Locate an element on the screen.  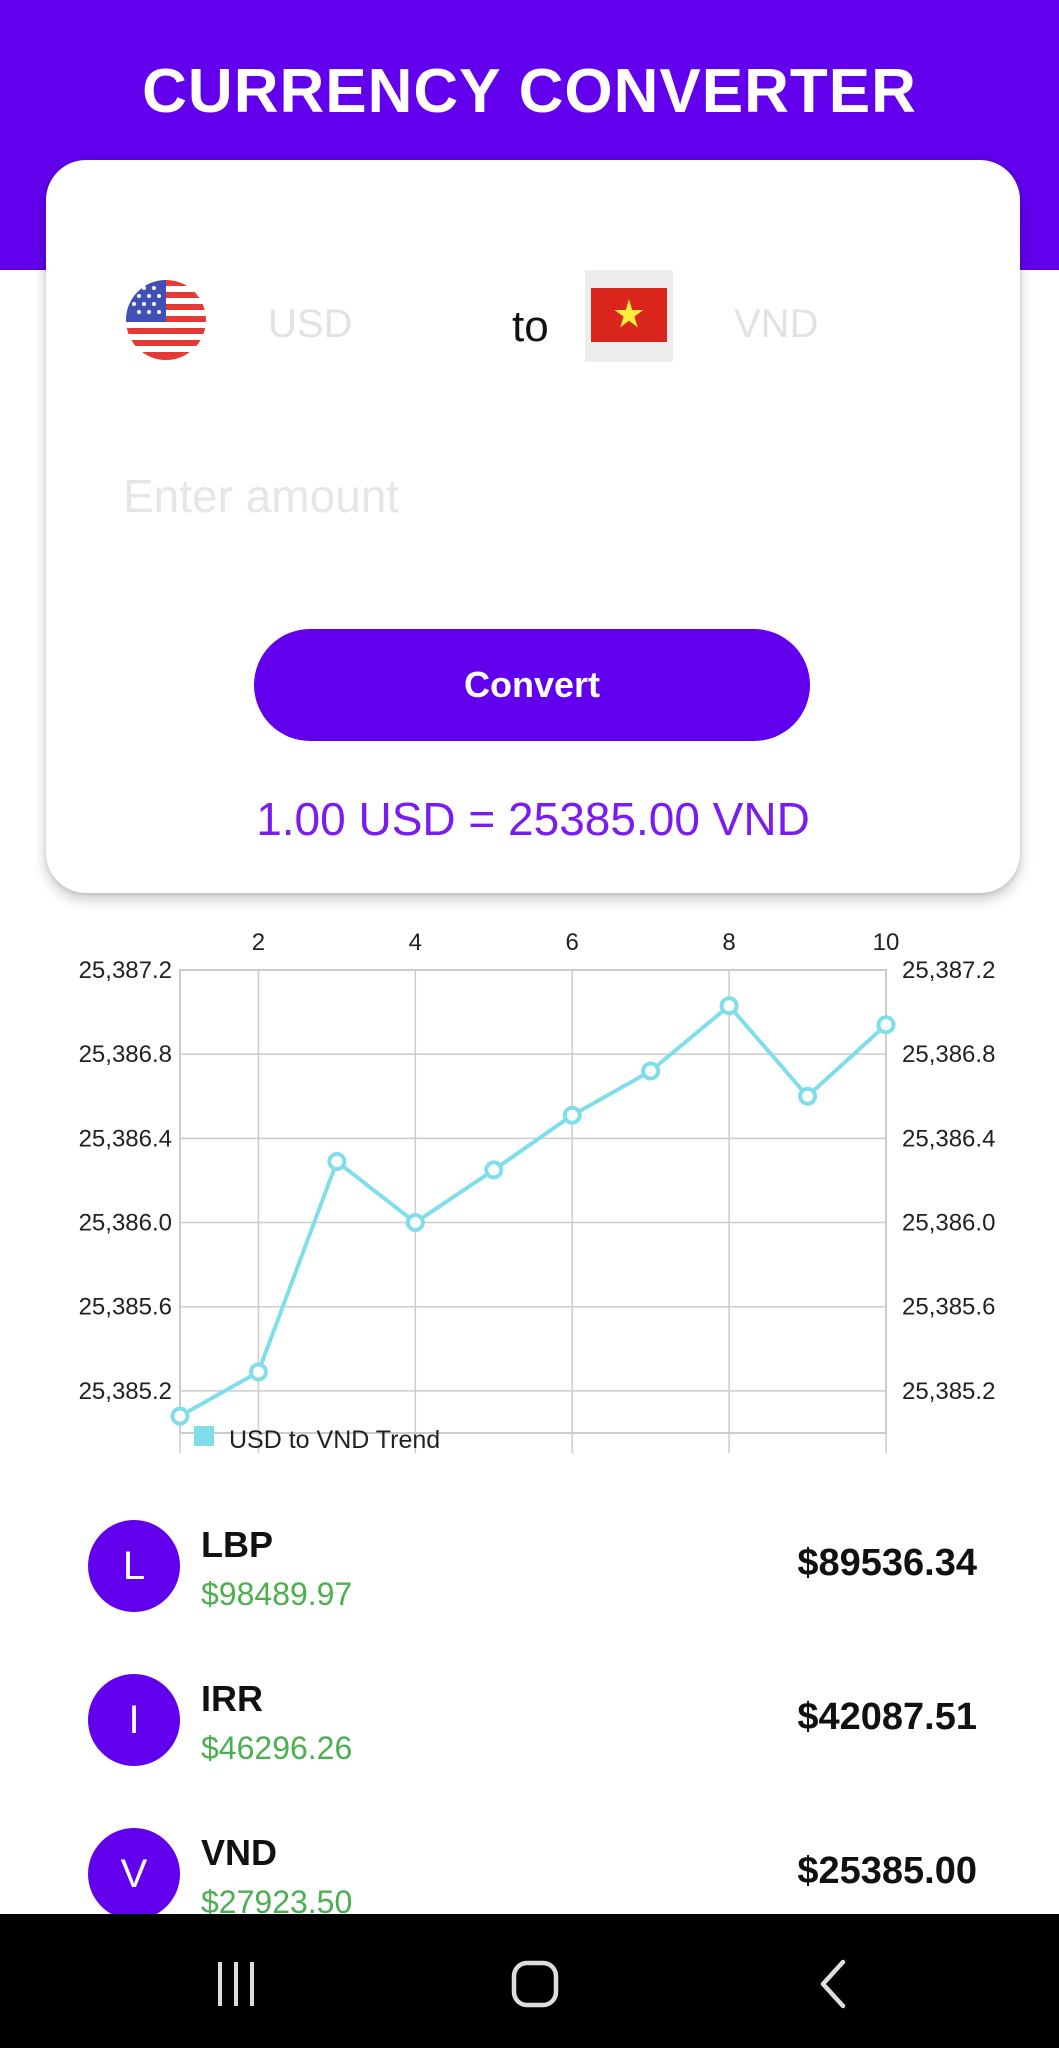
list-item: I IRR $46296.26 $42087.51 is located at coordinates (529, 1739).